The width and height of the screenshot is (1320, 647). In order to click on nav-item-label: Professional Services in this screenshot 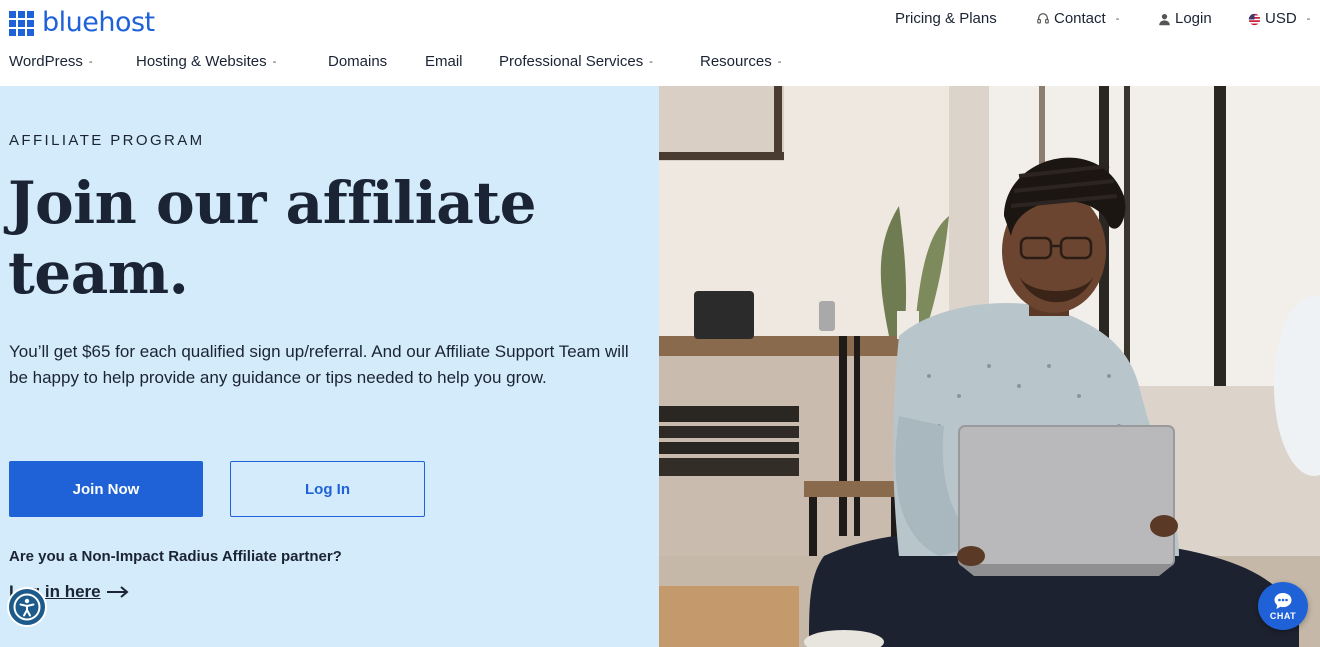, I will do `click(571, 61)`.